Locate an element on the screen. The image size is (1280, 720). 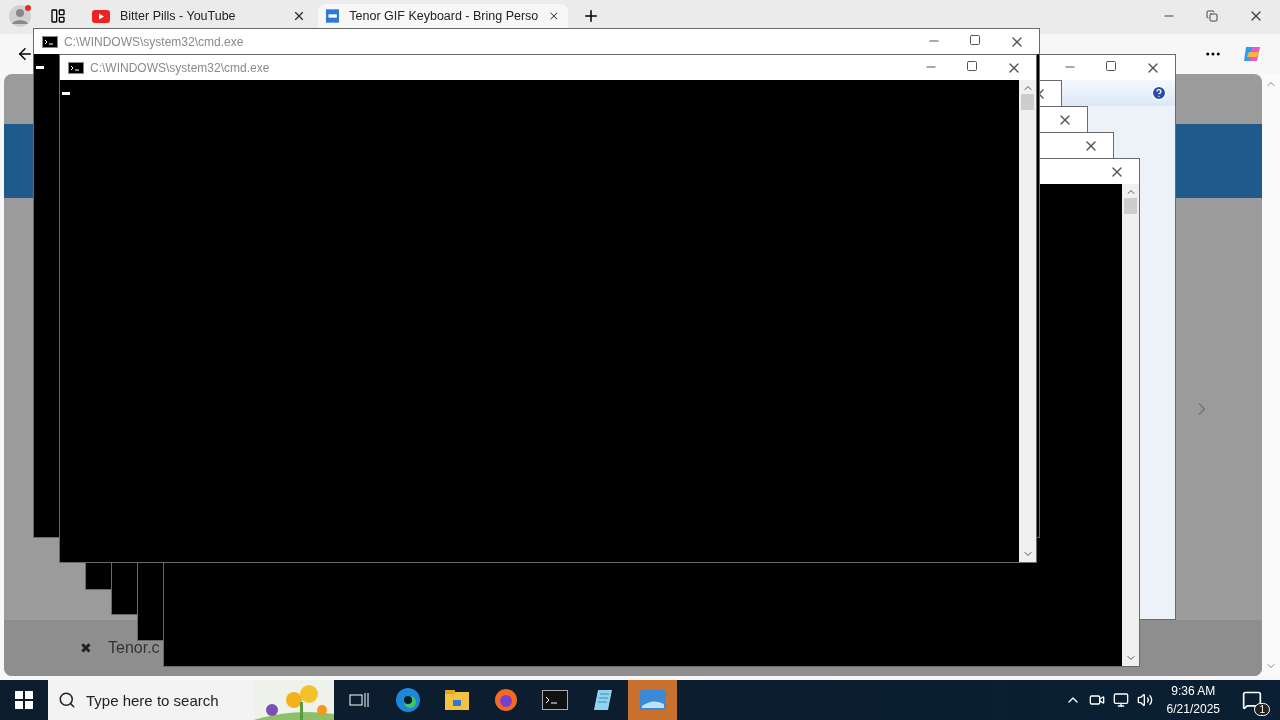
gif-icon is located at coordinates (333, 16).